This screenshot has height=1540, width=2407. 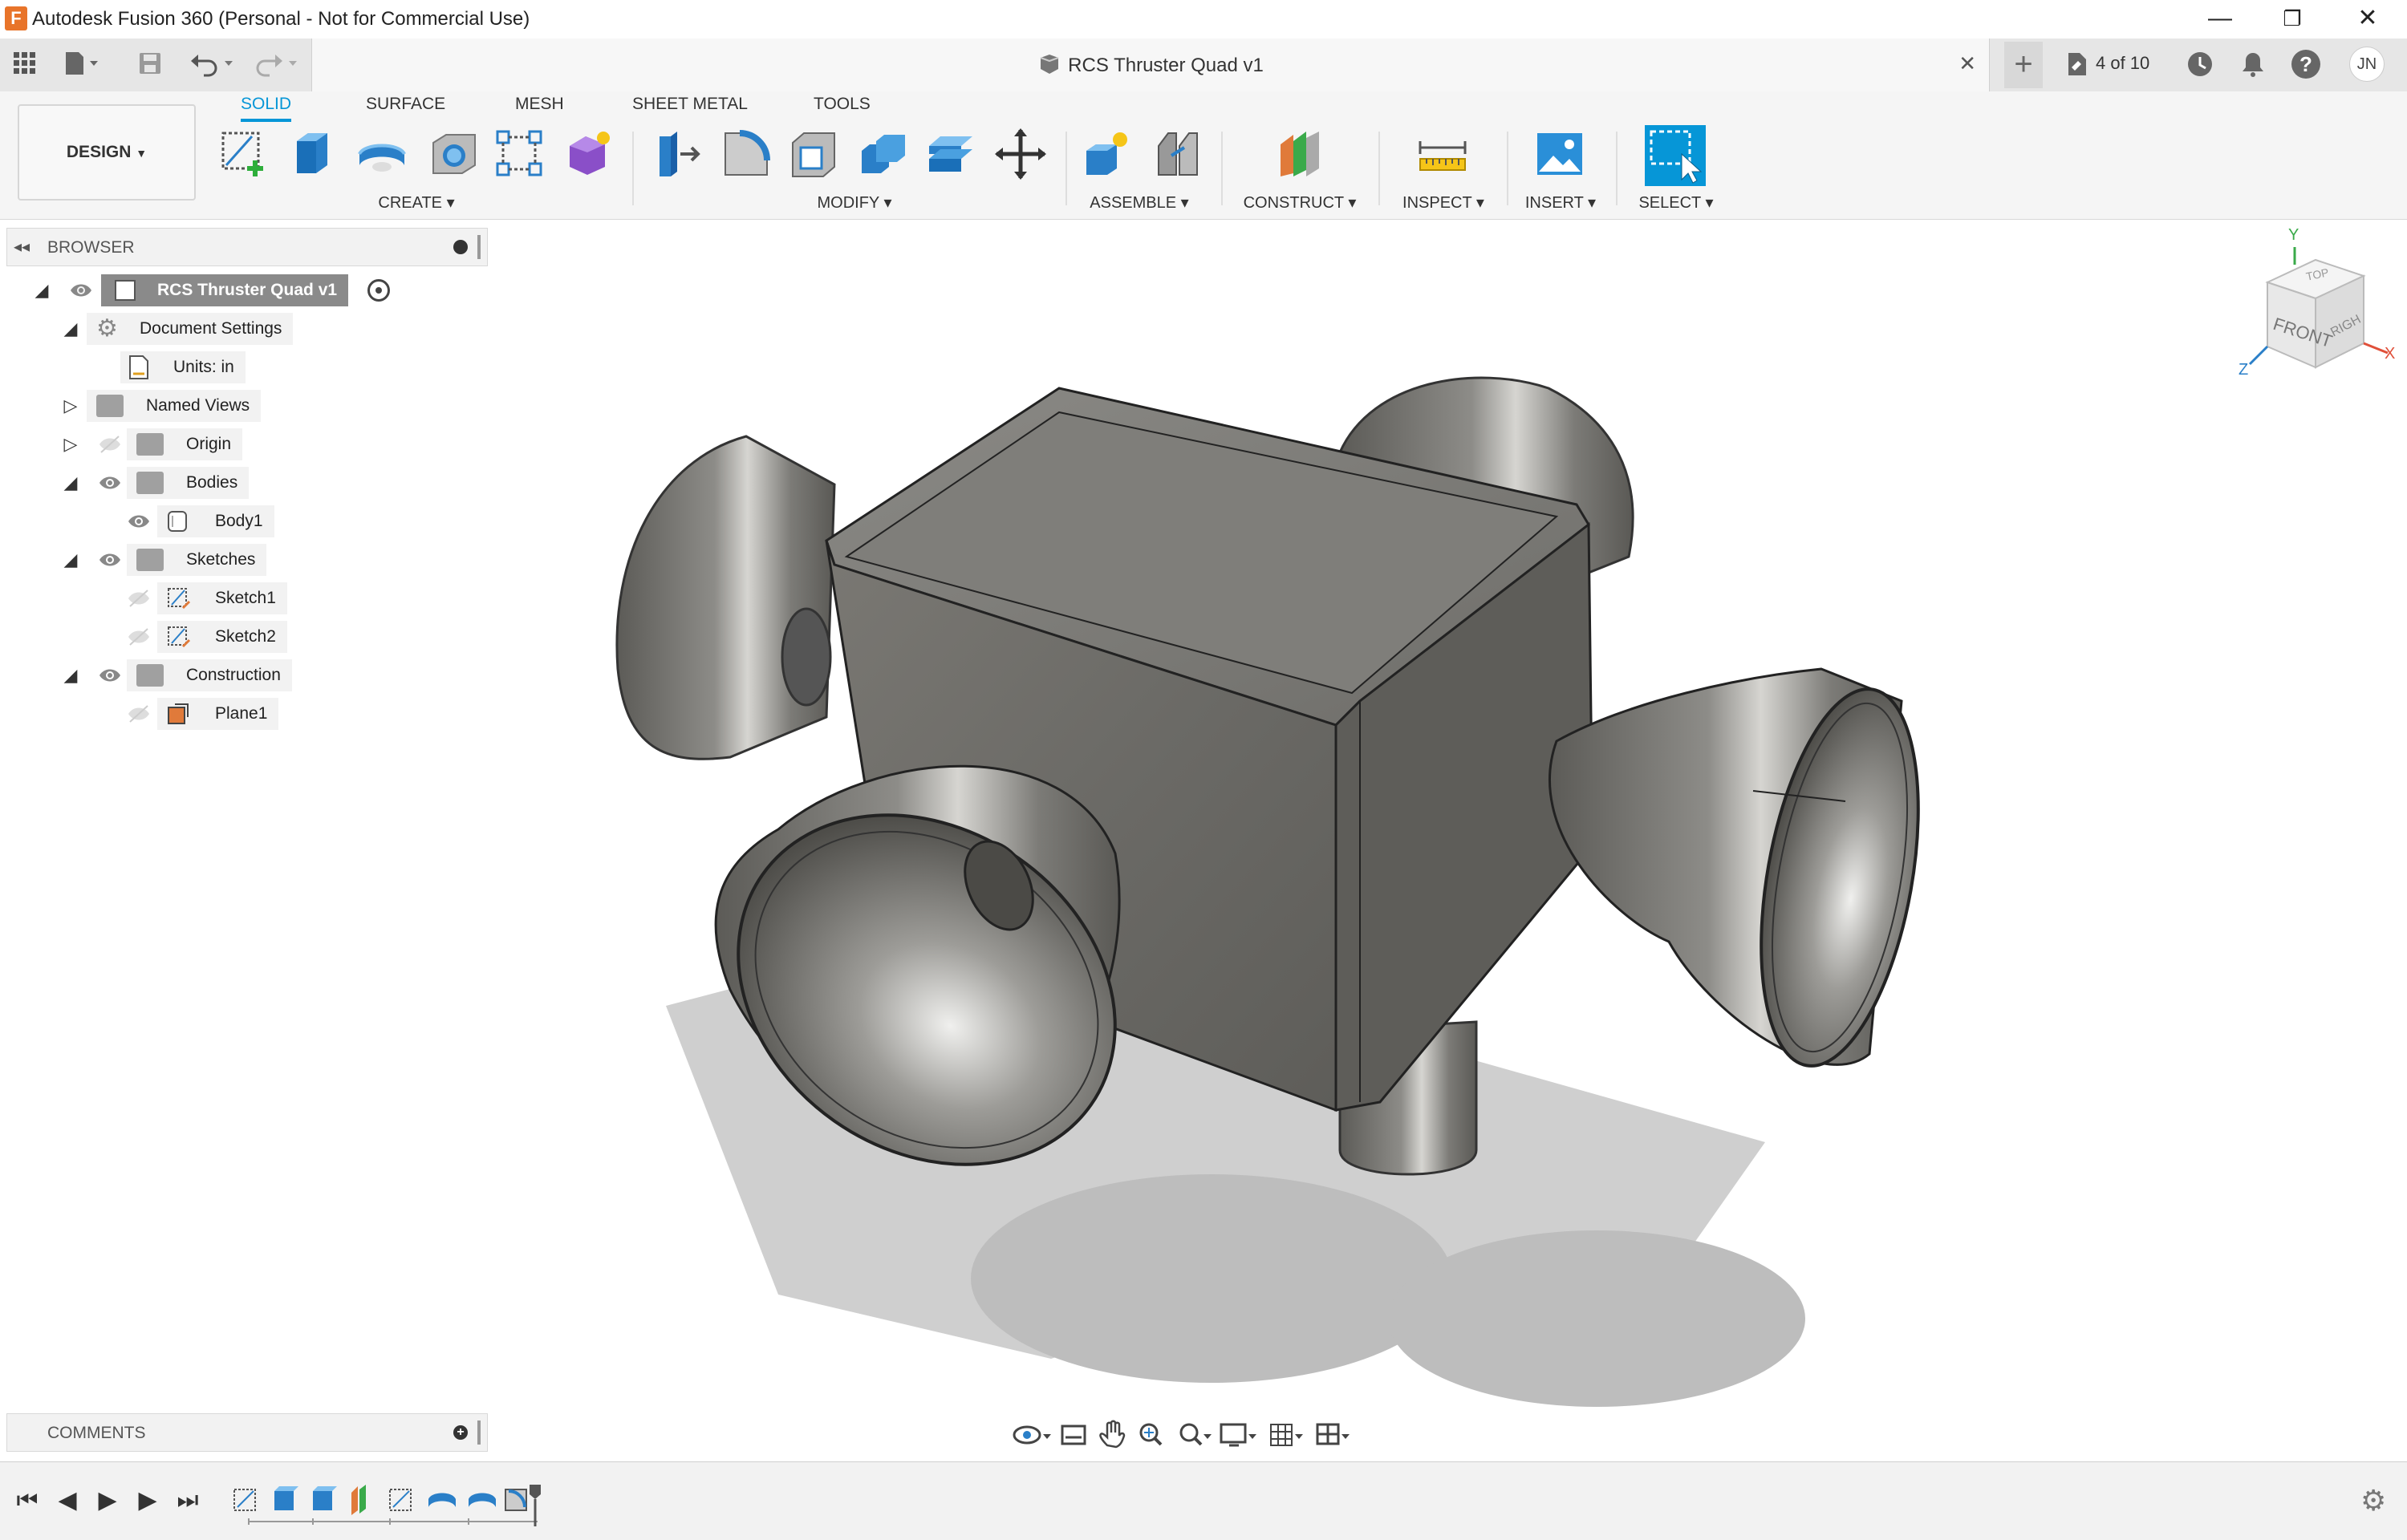 What do you see at coordinates (378, 290) in the screenshot?
I see `activate-component-icon` at bounding box center [378, 290].